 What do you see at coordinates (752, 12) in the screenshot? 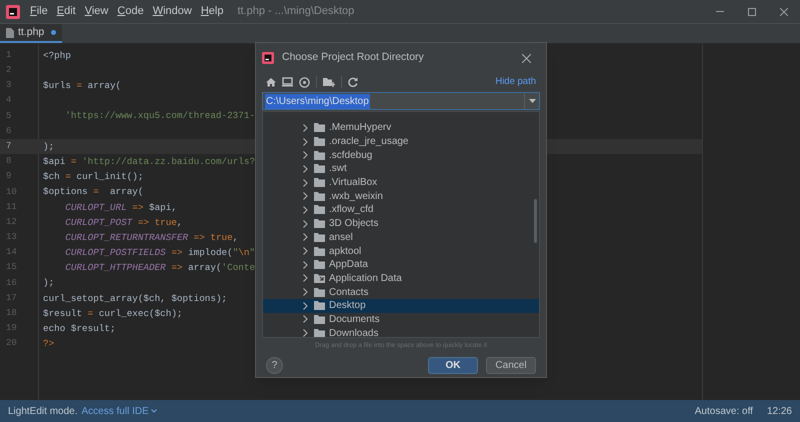
I see `maximize-icon` at bounding box center [752, 12].